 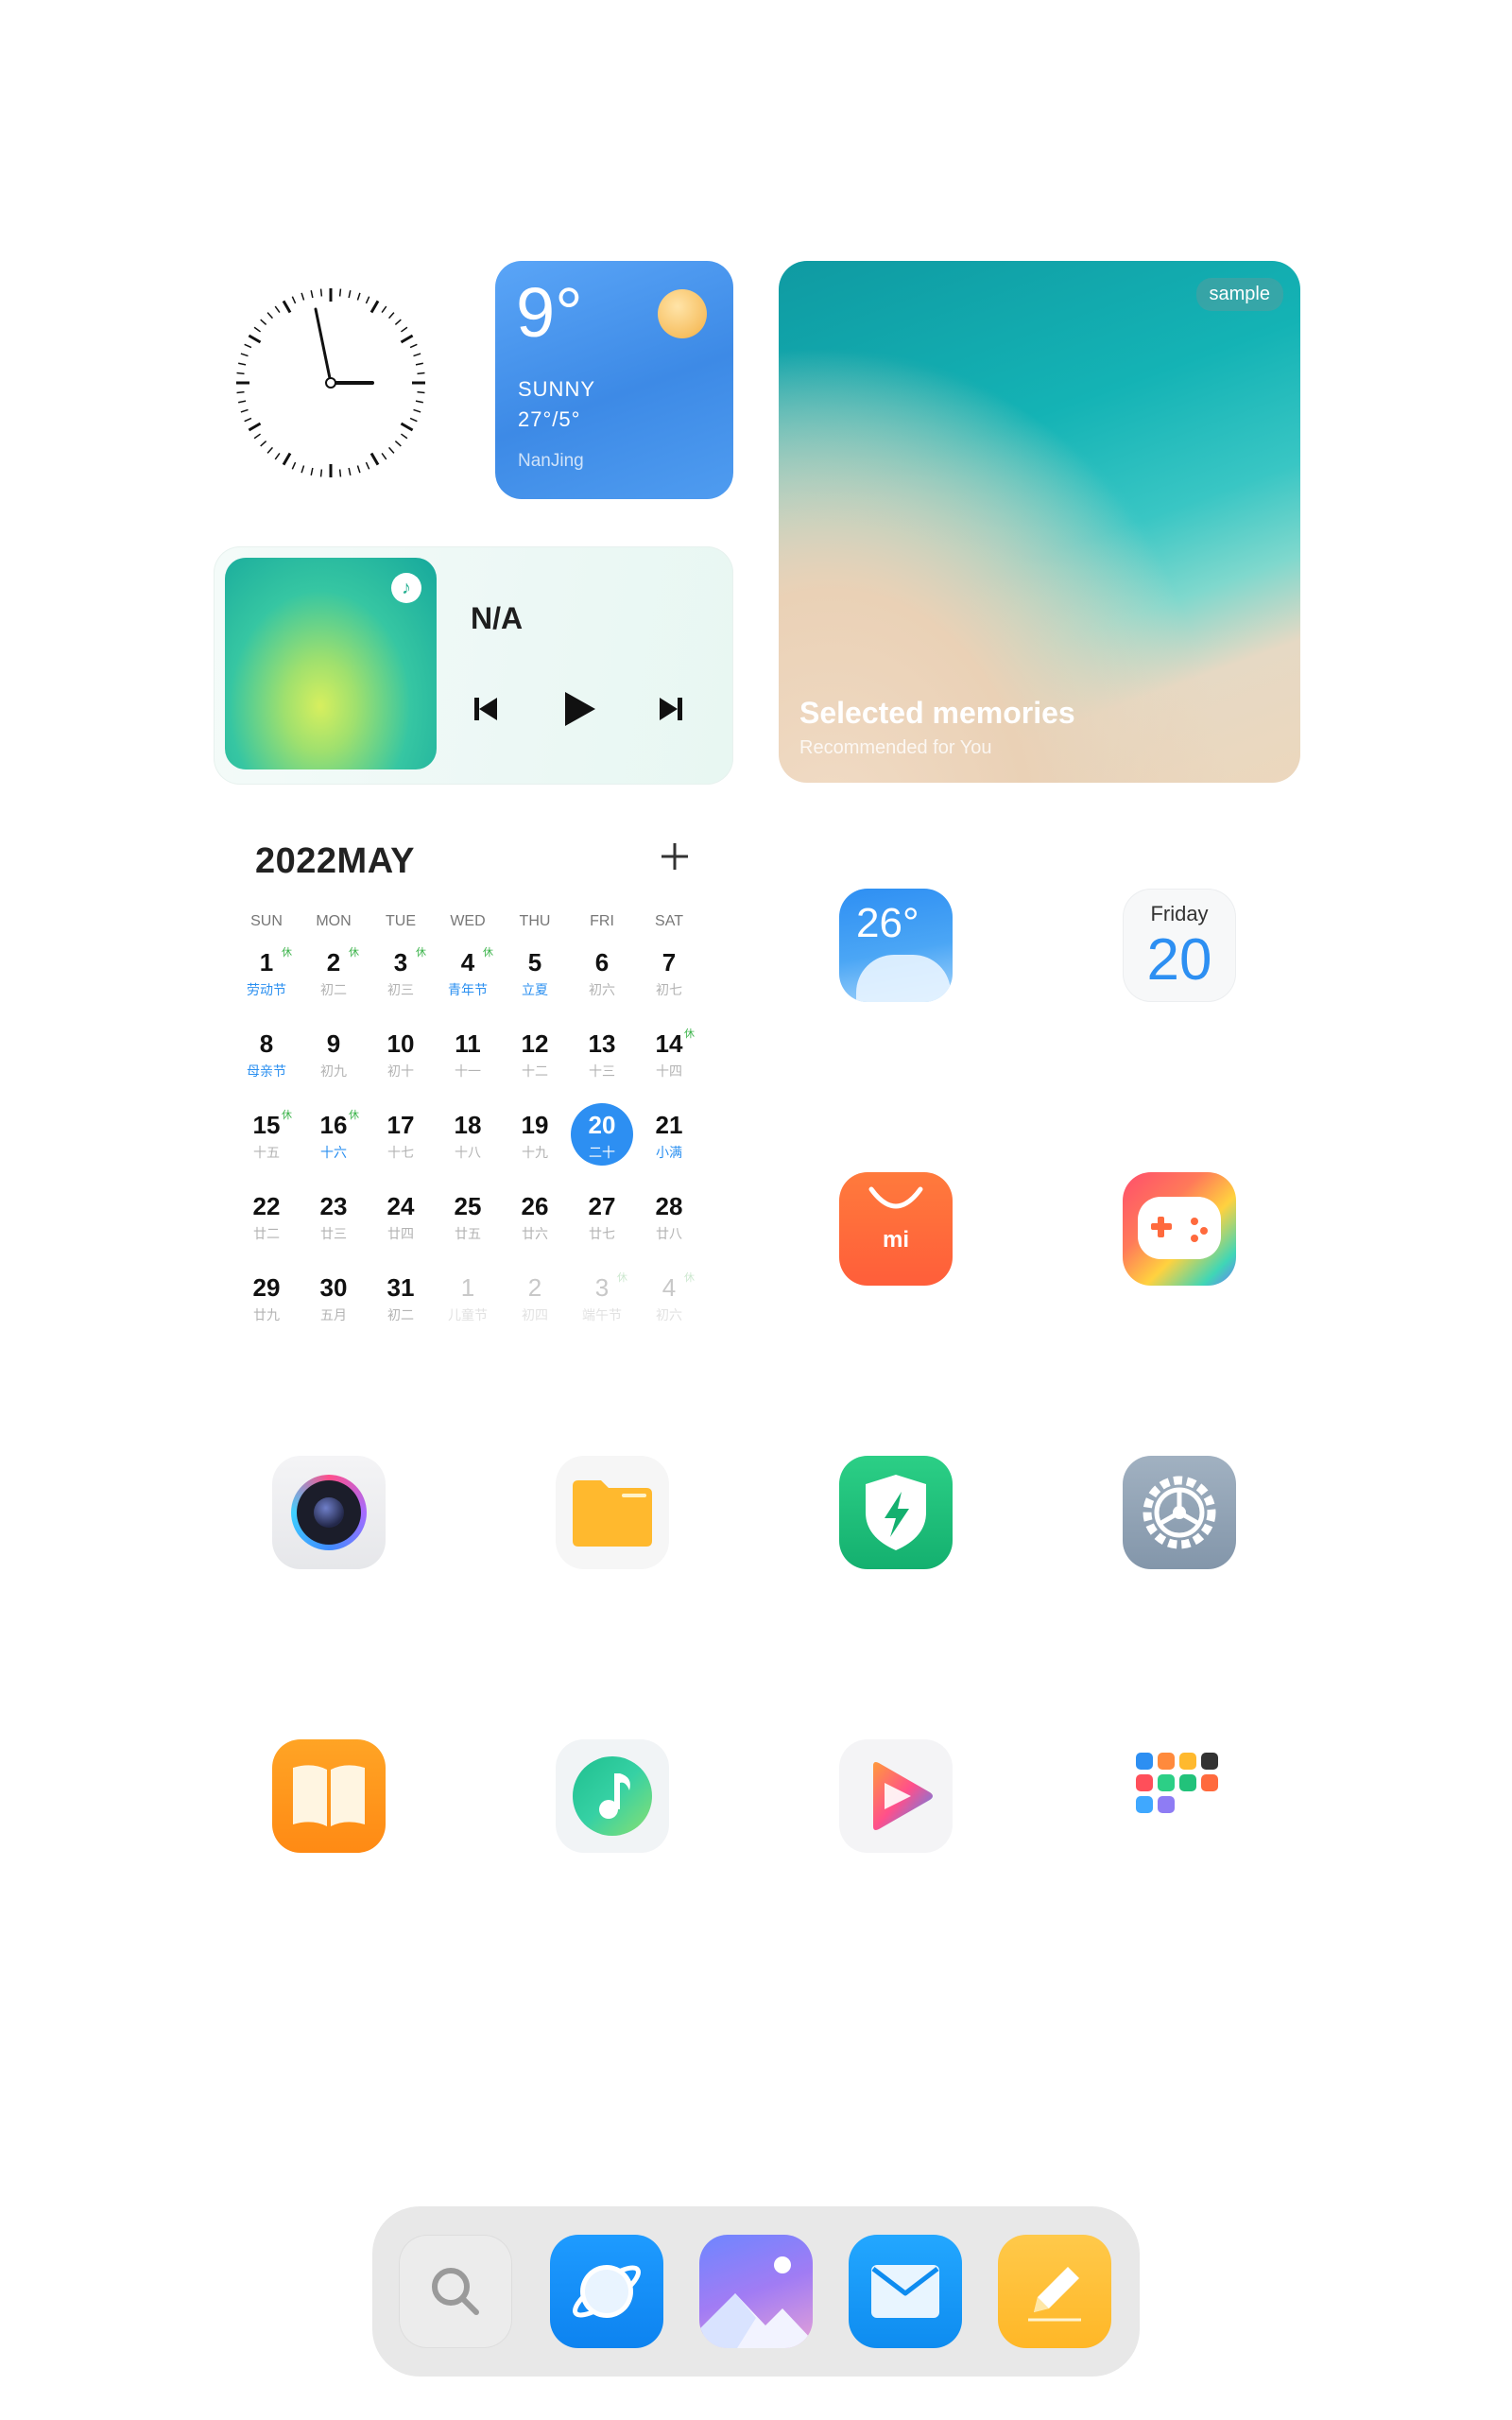 What do you see at coordinates (266, 1153) in the screenshot?
I see `day-lunar-label: 十五` at bounding box center [266, 1153].